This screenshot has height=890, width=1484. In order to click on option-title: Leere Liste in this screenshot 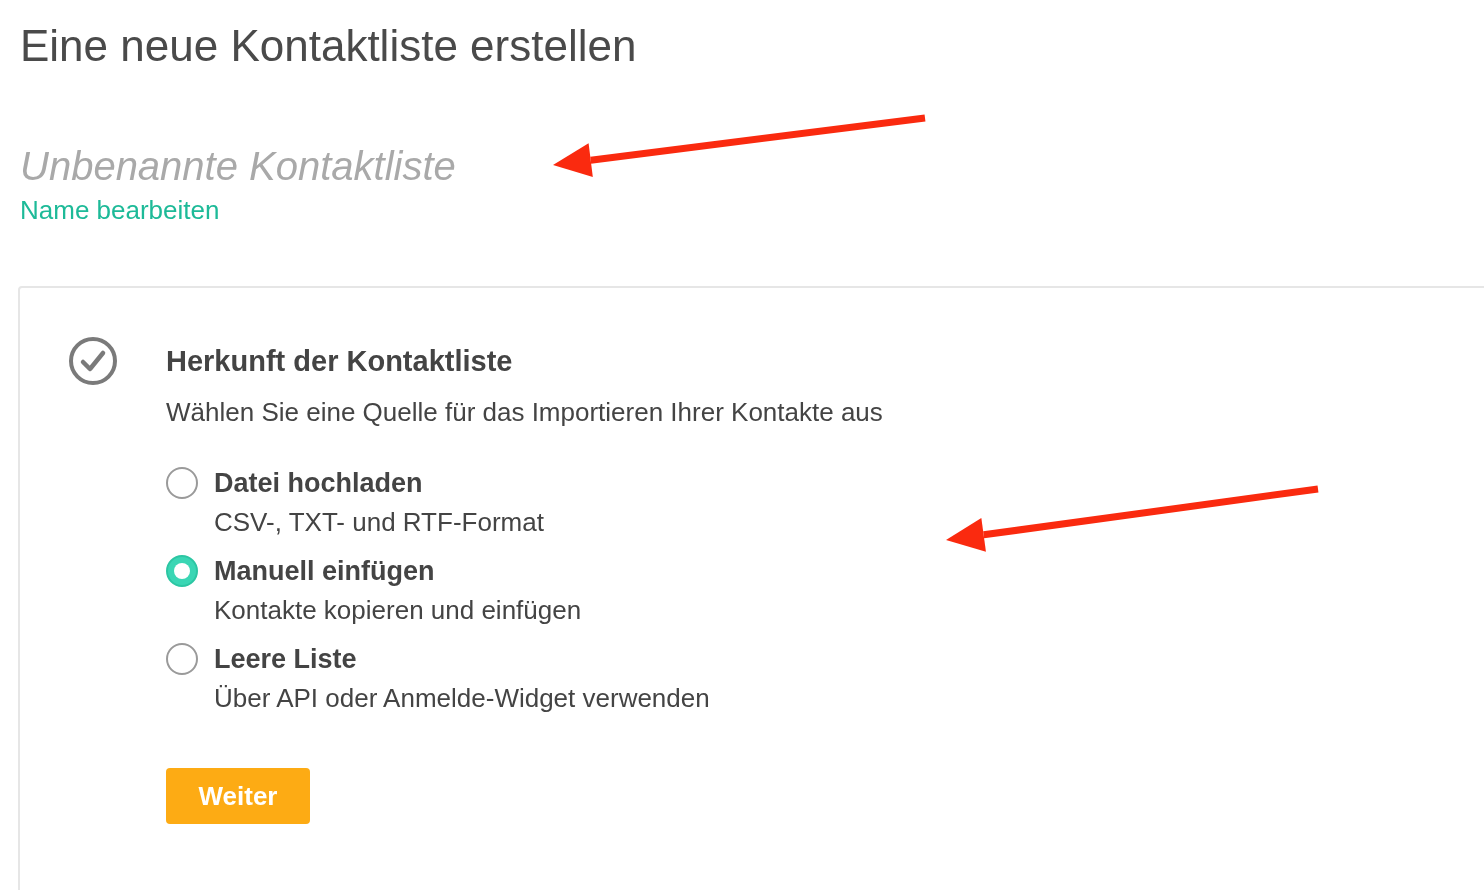, I will do `click(285, 659)`.